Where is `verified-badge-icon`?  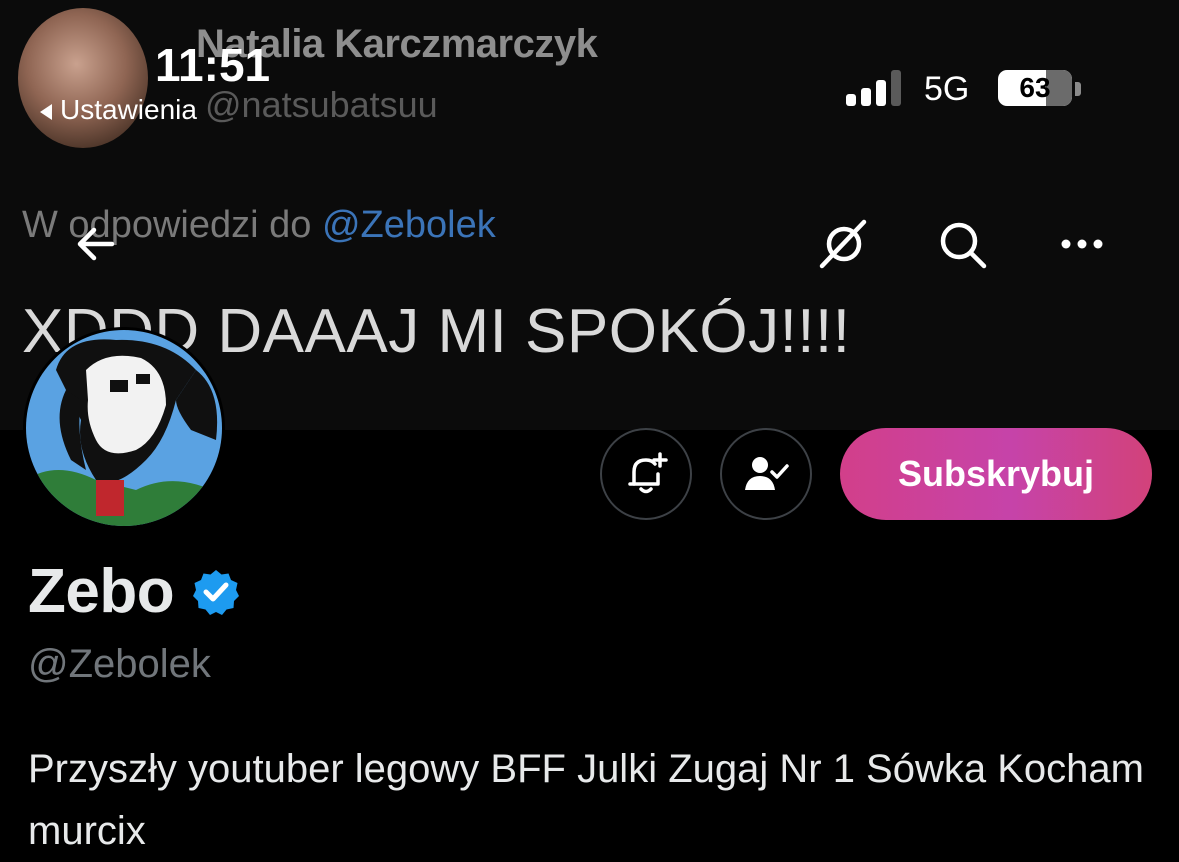
verified-badge-icon is located at coordinates (216, 592).